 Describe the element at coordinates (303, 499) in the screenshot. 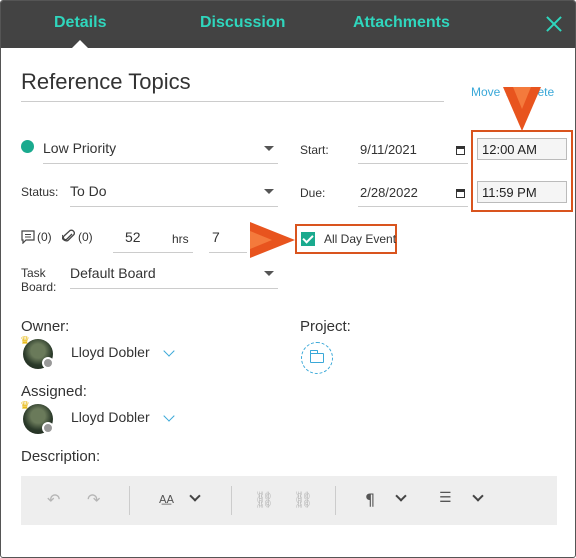

I see `unlink-icon: ⛓` at that location.